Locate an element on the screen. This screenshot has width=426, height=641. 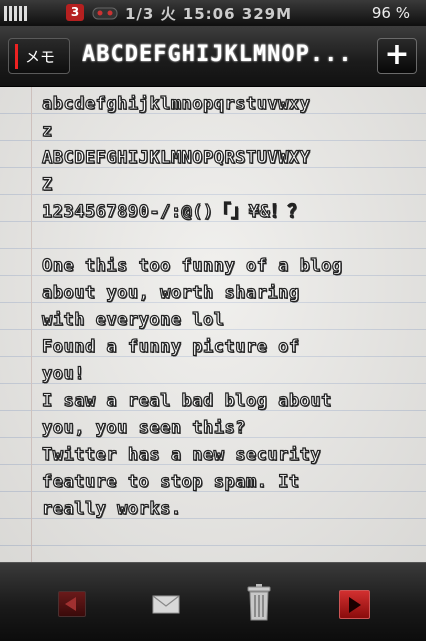
status-bar: 3 1/3 火 15:06 329M 96 % is located at coordinates (213, 13).